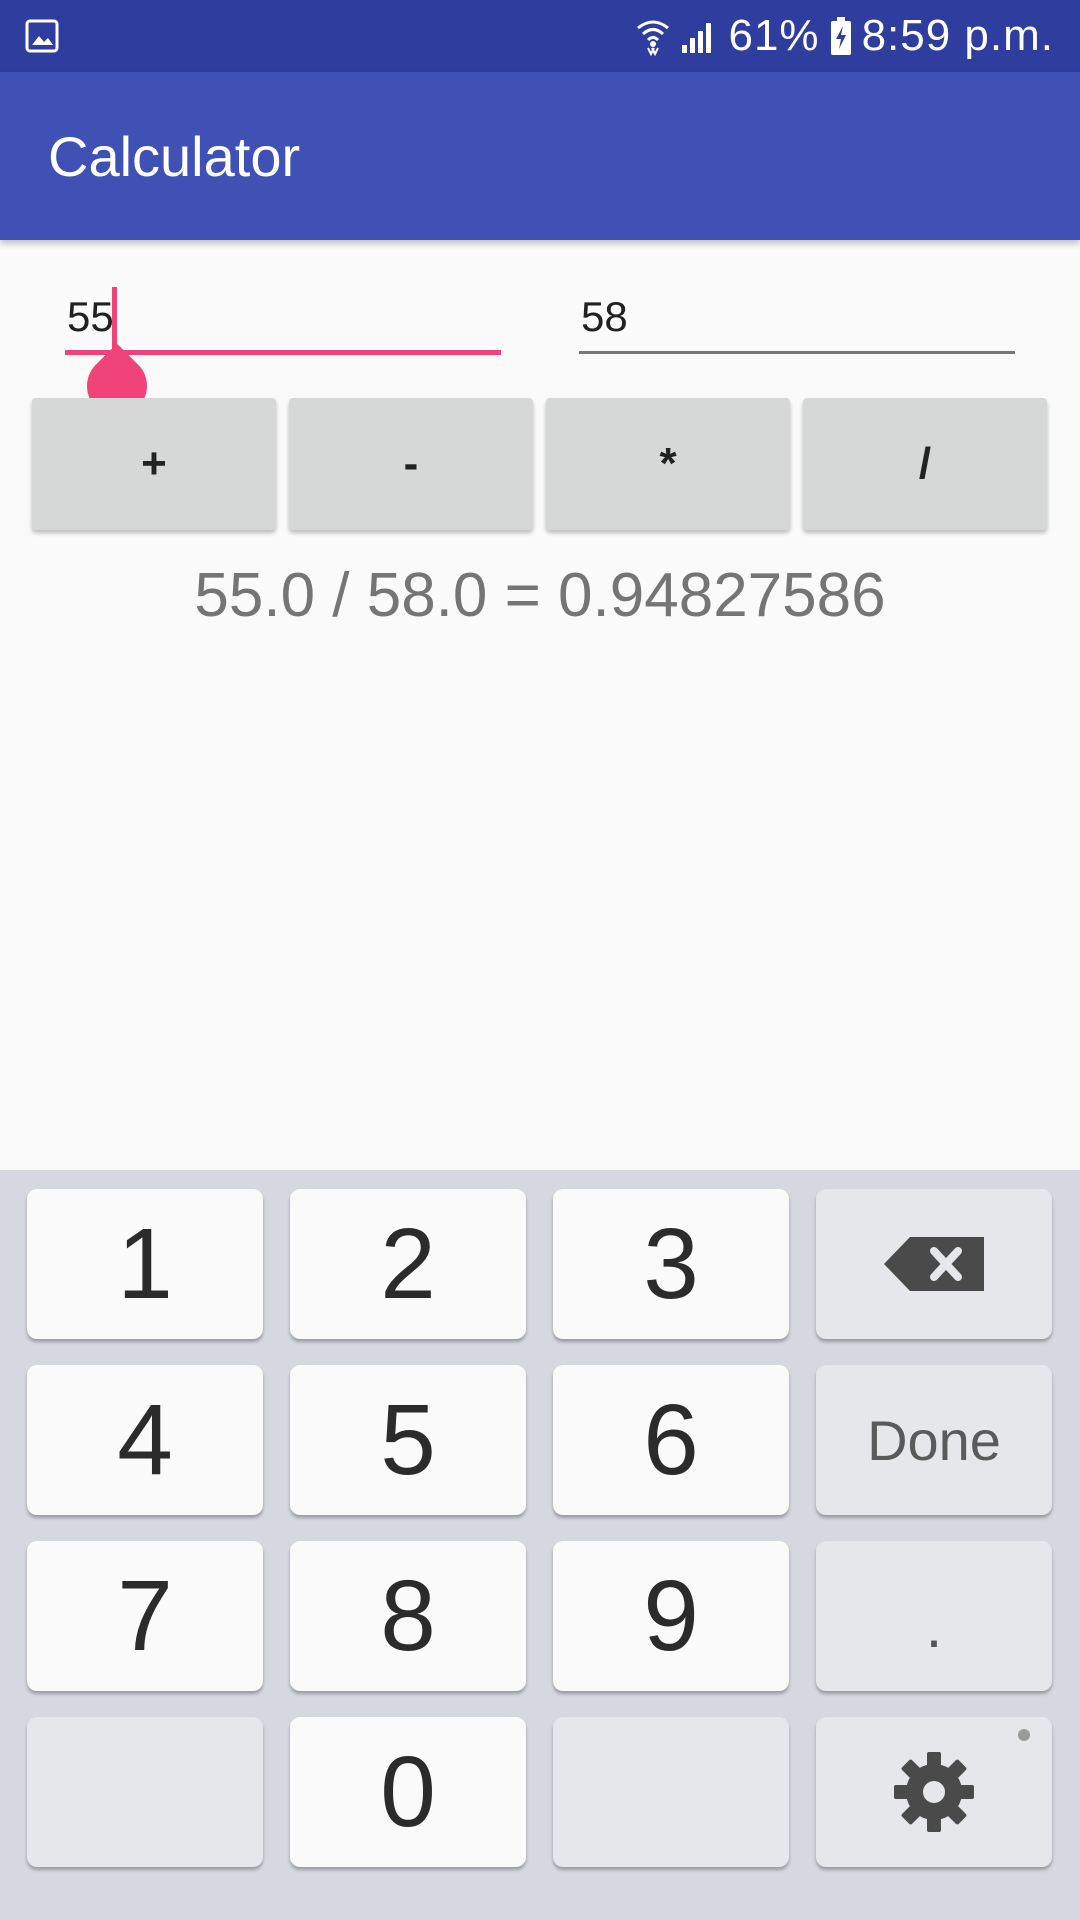 This screenshot has width=1080, height=1920. I want to click on key-7: 7, so click(145, 1616).